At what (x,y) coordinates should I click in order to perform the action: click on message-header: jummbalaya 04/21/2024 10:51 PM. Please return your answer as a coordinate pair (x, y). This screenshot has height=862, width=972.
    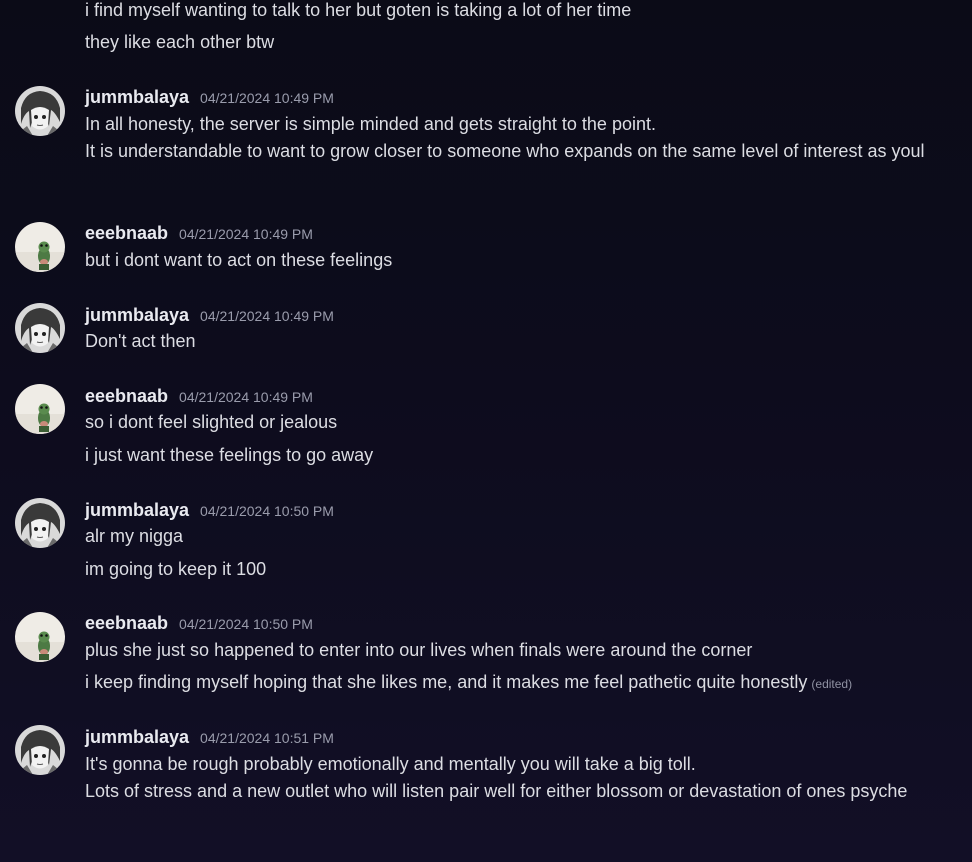
    Looking at the image, I should click on (209, 737).